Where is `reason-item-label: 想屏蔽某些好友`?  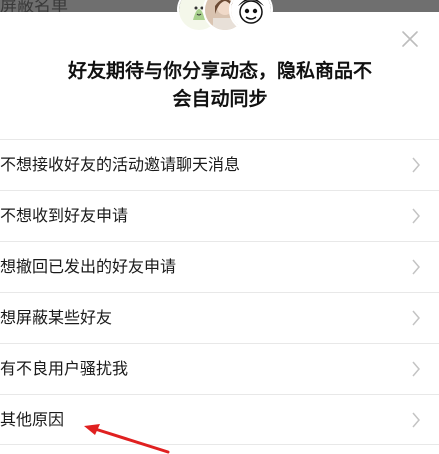
reason-item-label: 想屏蔽某些好友 is located at coordinates (56, 317).